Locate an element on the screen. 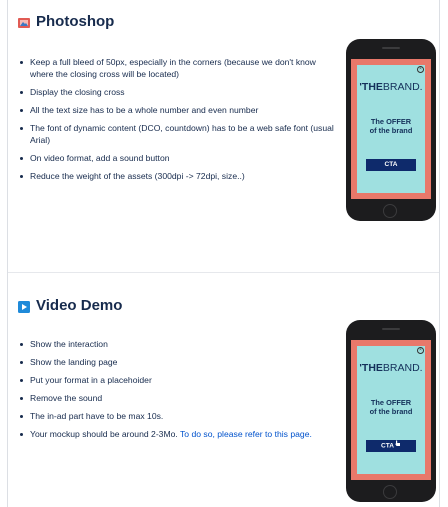 The height and width of the screenshot is (507, 448). cta-label: CTA is located at coordinates (387, 446).